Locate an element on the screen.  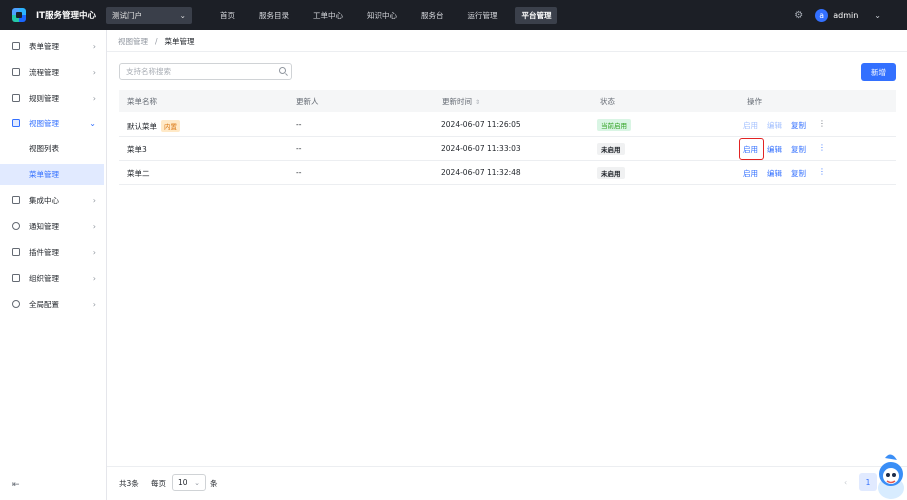
menu-name: 菜单二 is located at coordinates (138, 173).